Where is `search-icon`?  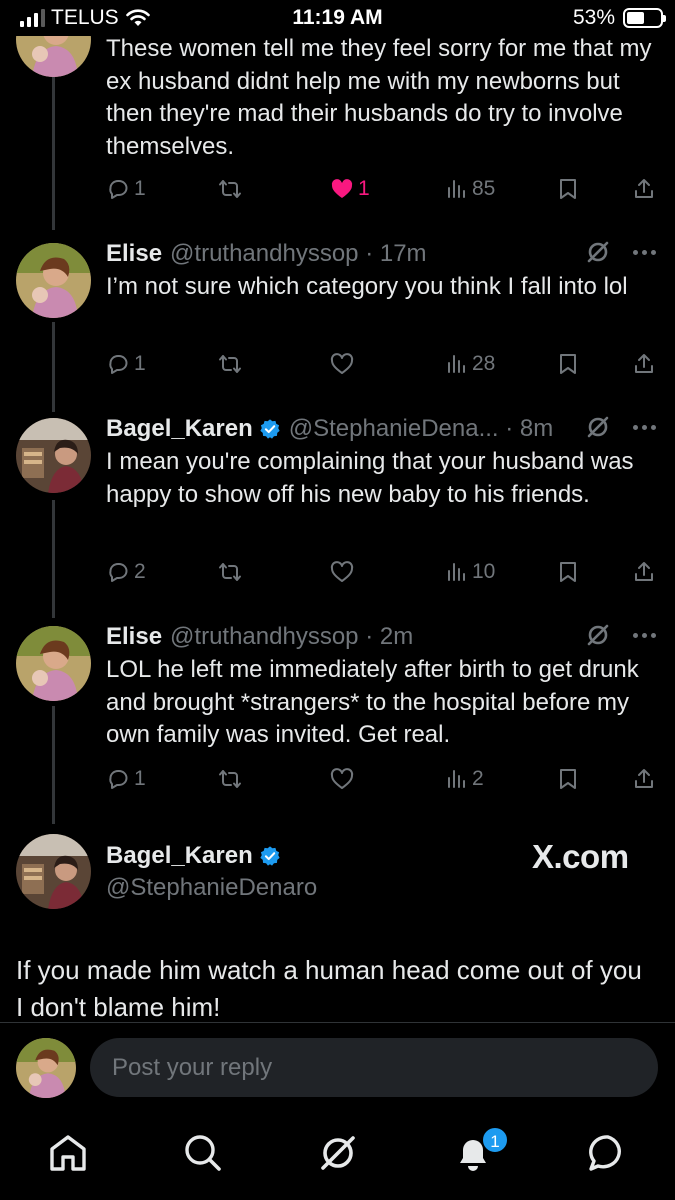 search-icon is located at coordinates (203, 1153).